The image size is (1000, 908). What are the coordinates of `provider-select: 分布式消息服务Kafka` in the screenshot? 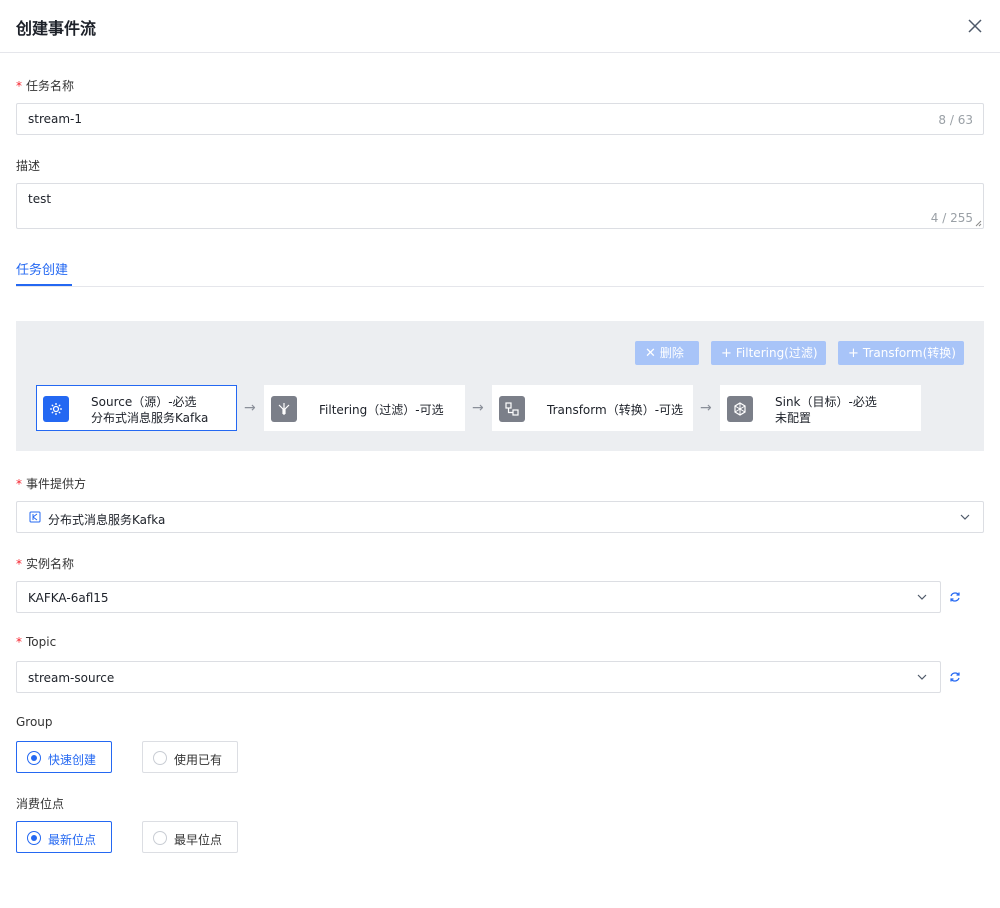 It's located at (500, 517).